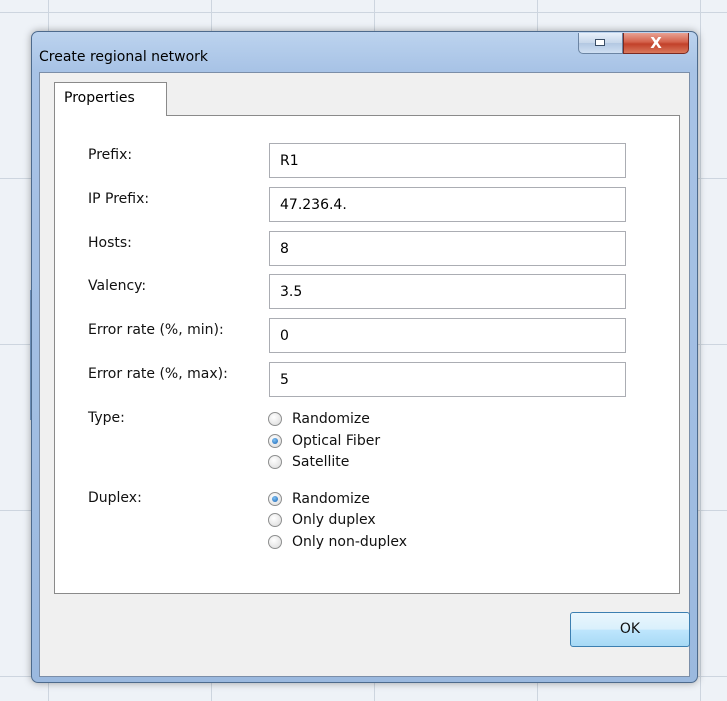 The height and width of the screenshot is (701, 727). Describe the element at coordinates (447, 160) in the screenshot. I see `prefix-input` at that location.